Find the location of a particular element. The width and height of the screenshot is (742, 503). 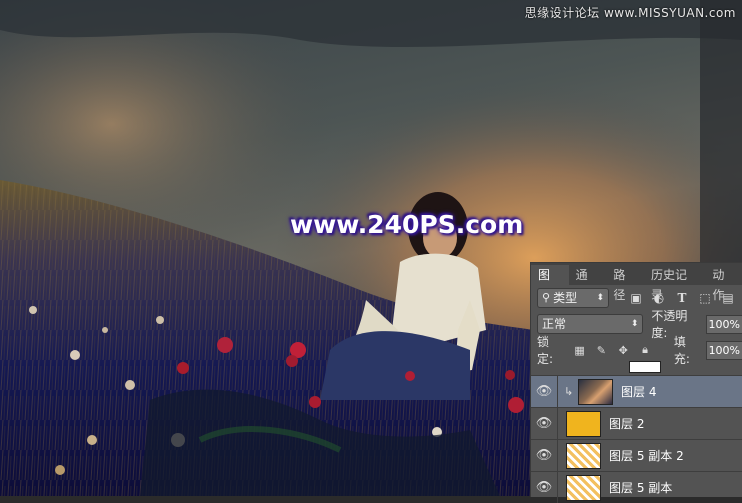

layer-name: 图层 2 is located at coordinates (627, 424).